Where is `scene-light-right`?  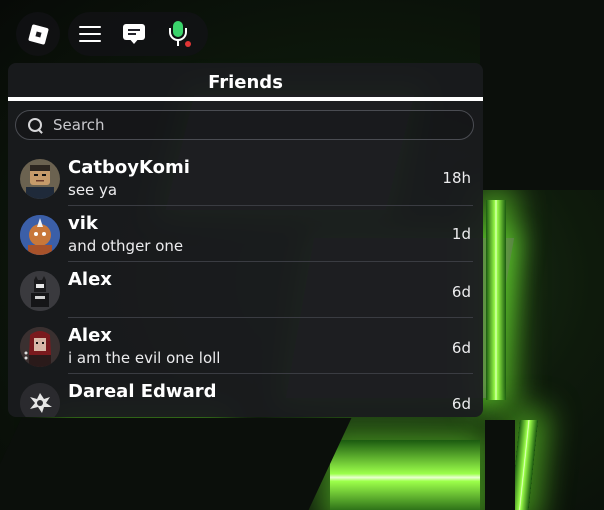 scene-light-right is located at coordinates (496, 300).